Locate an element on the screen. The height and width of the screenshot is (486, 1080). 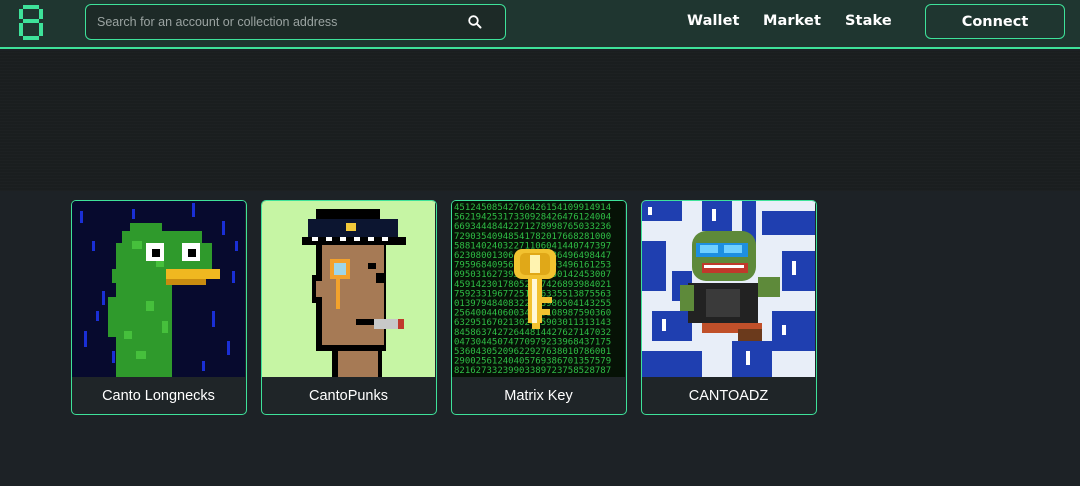
collection-image-longneck-duck is located at coordinates (158, 289).